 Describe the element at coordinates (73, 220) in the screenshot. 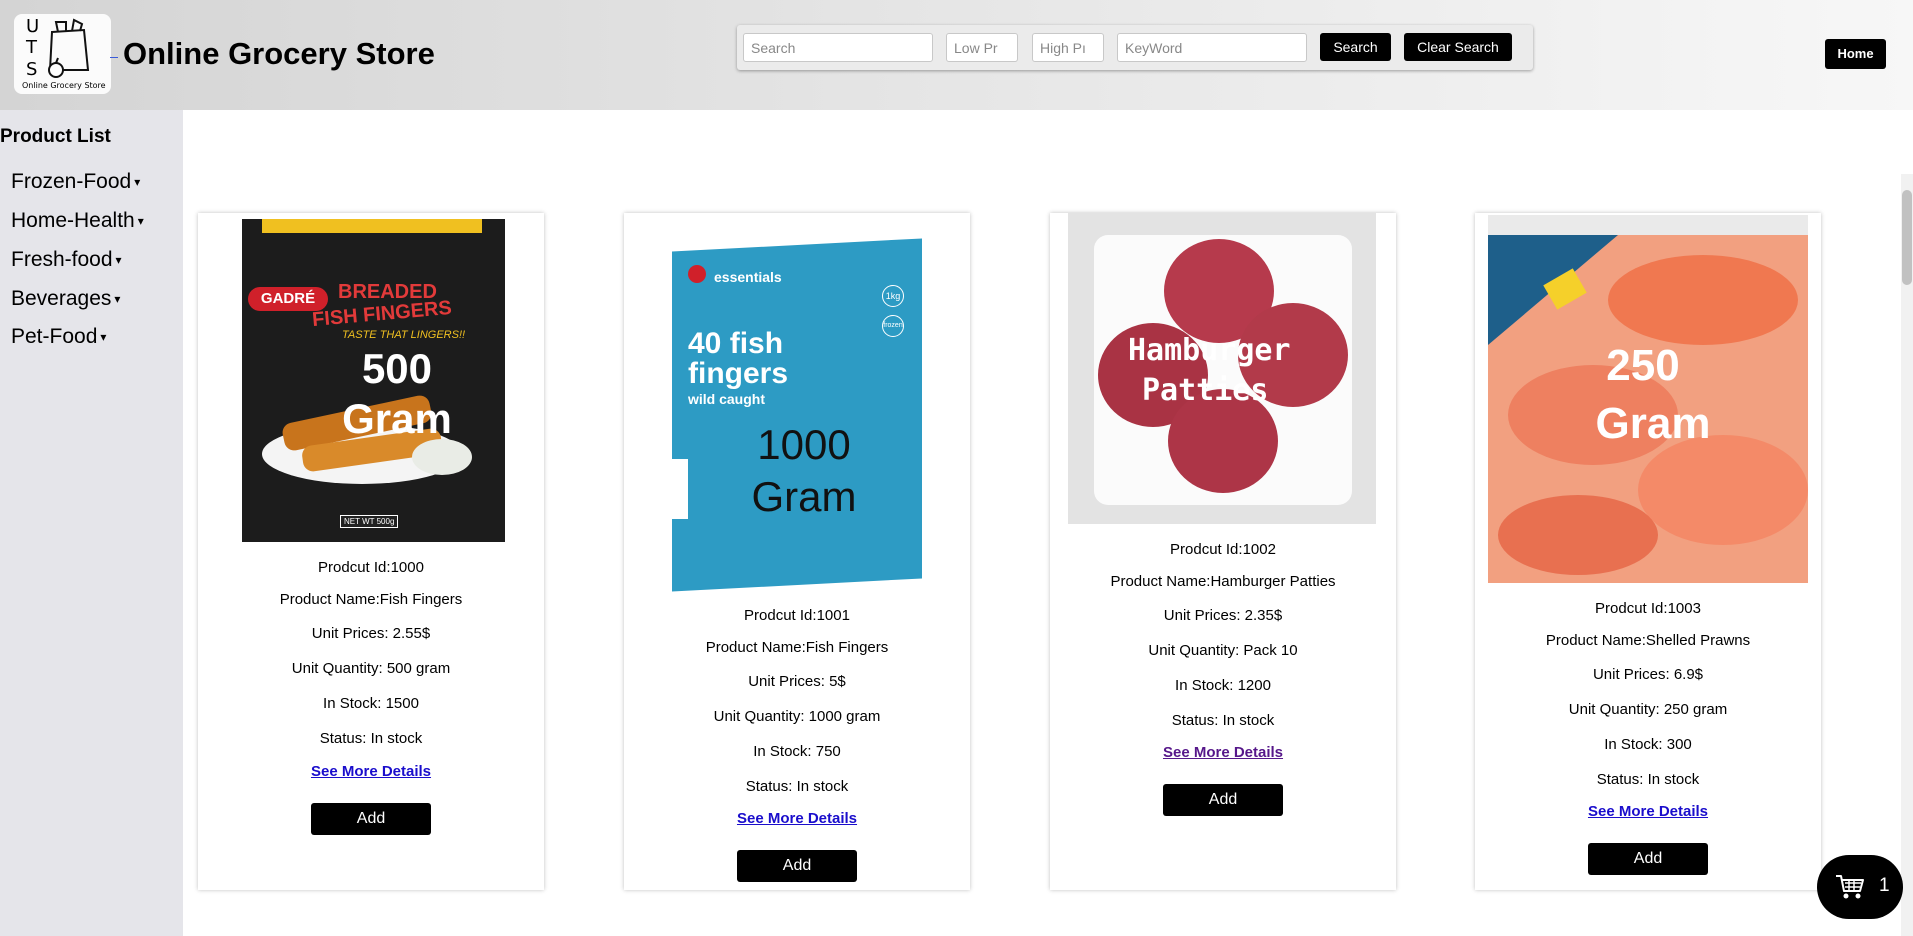

I see `category-label: Home-Health` at that location.